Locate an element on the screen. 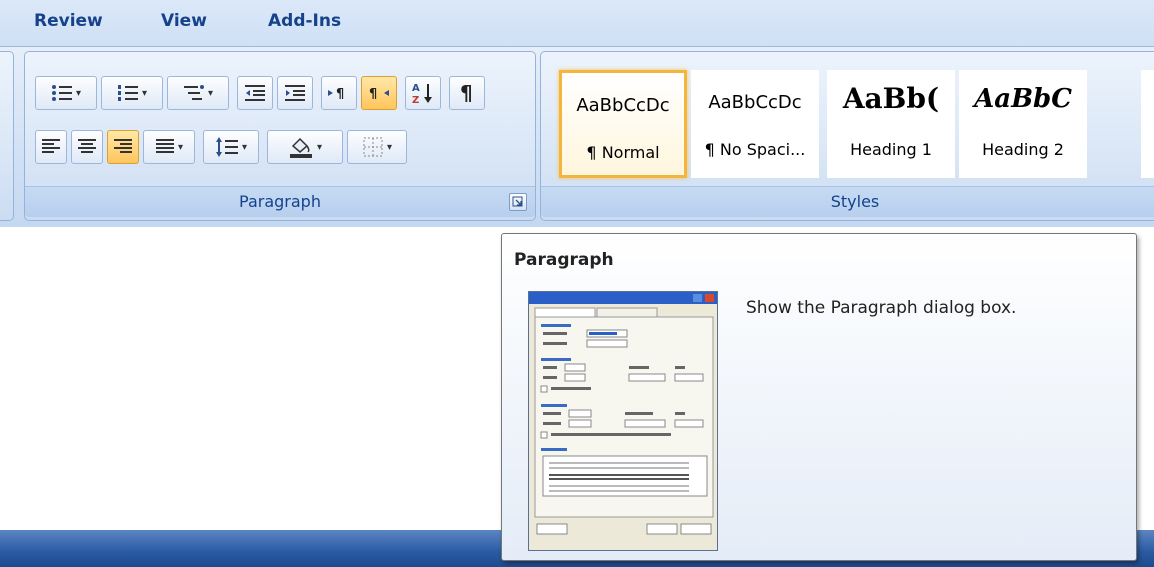  style-name: Heading 1 is located at coordinates (891, 149).